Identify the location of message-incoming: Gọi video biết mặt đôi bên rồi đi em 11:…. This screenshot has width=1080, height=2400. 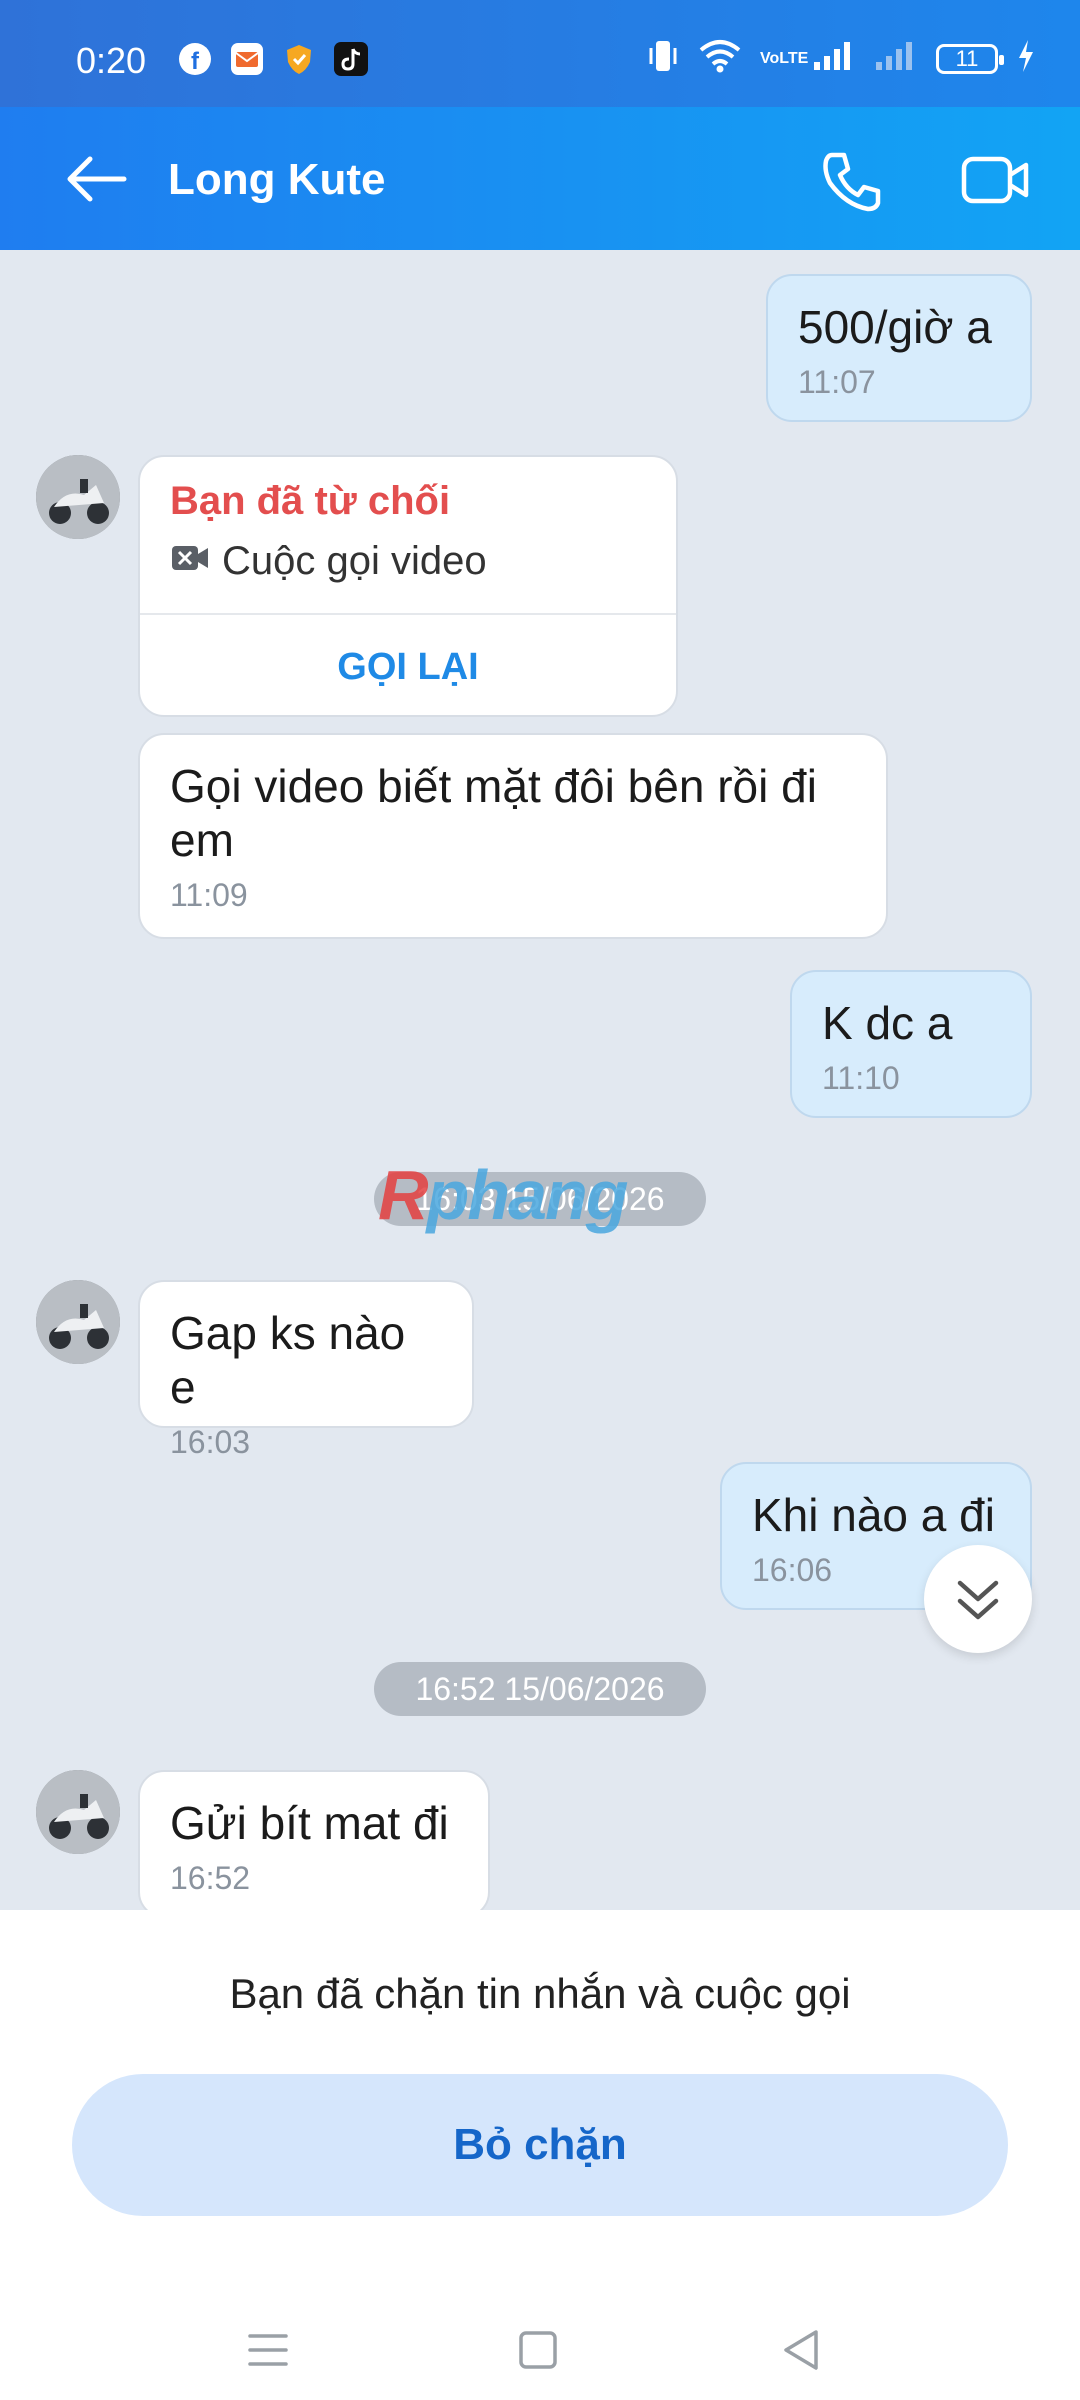
(513, 836).